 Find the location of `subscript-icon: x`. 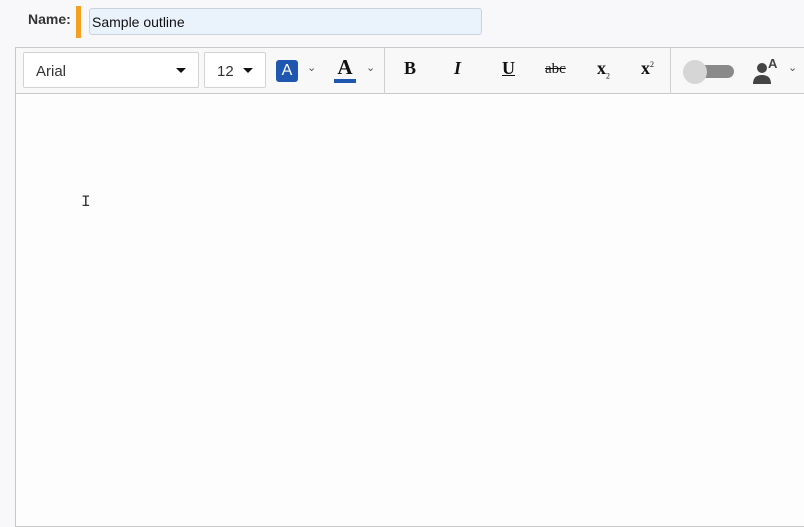

subscript-icon: x is located at coordinates (601, 68).